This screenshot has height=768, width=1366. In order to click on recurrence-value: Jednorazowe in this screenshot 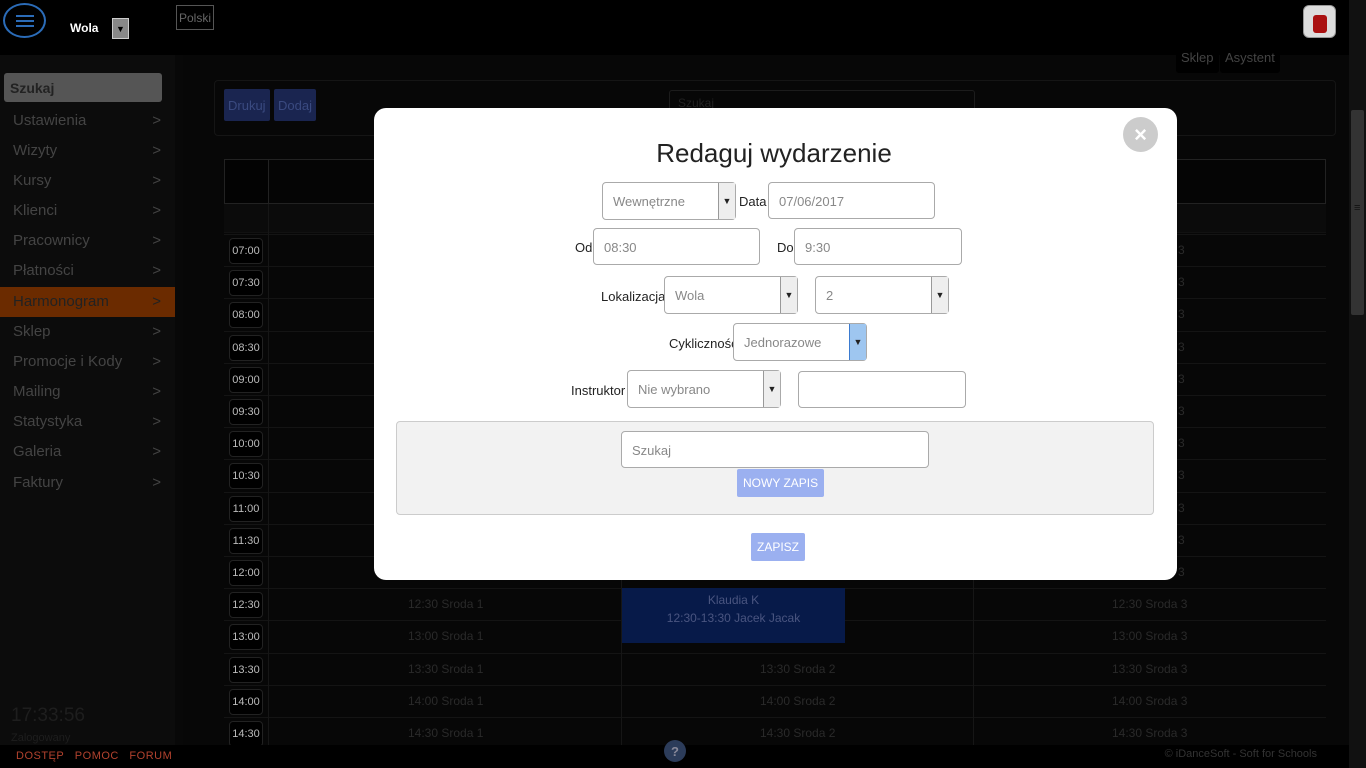, I will do `click(783, 342)`.